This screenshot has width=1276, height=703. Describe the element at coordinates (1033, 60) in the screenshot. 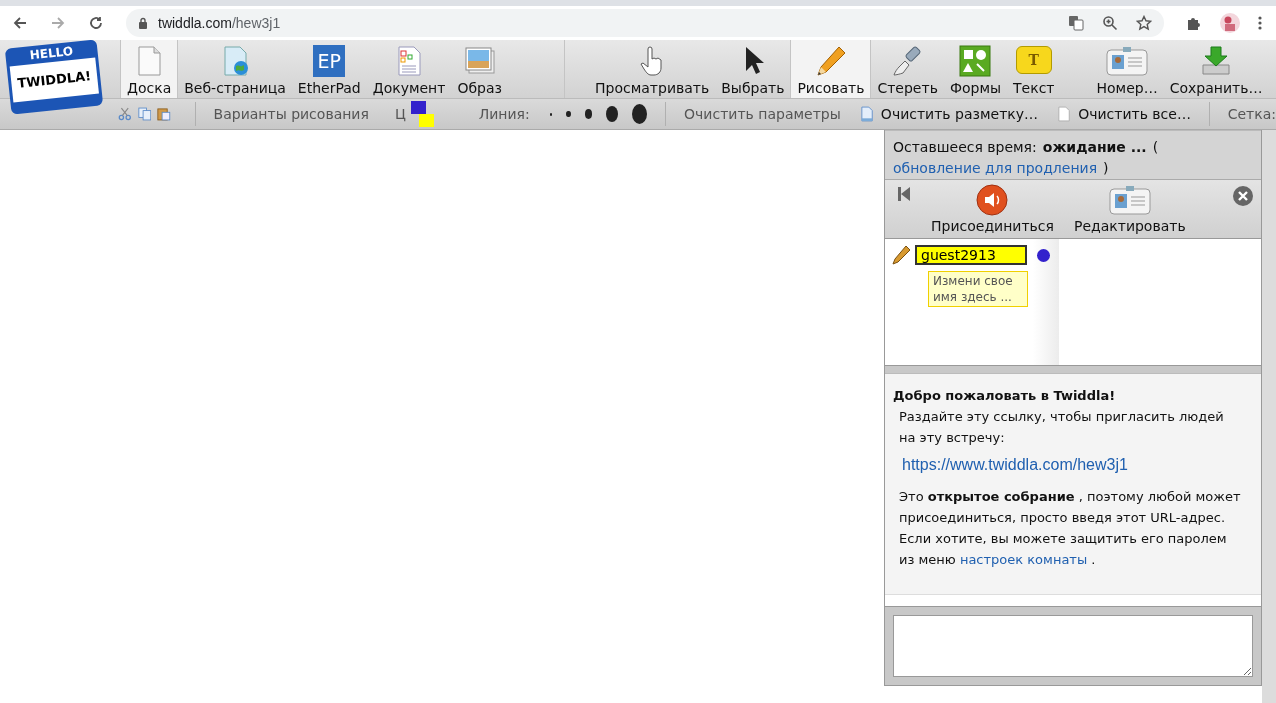

I see `speech-bubble-icon: T` at that location.